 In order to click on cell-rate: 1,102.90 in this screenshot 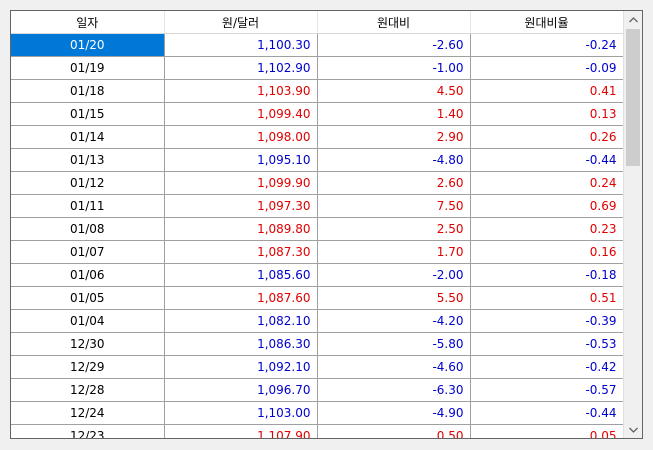, I will do `click(241, 68)`.